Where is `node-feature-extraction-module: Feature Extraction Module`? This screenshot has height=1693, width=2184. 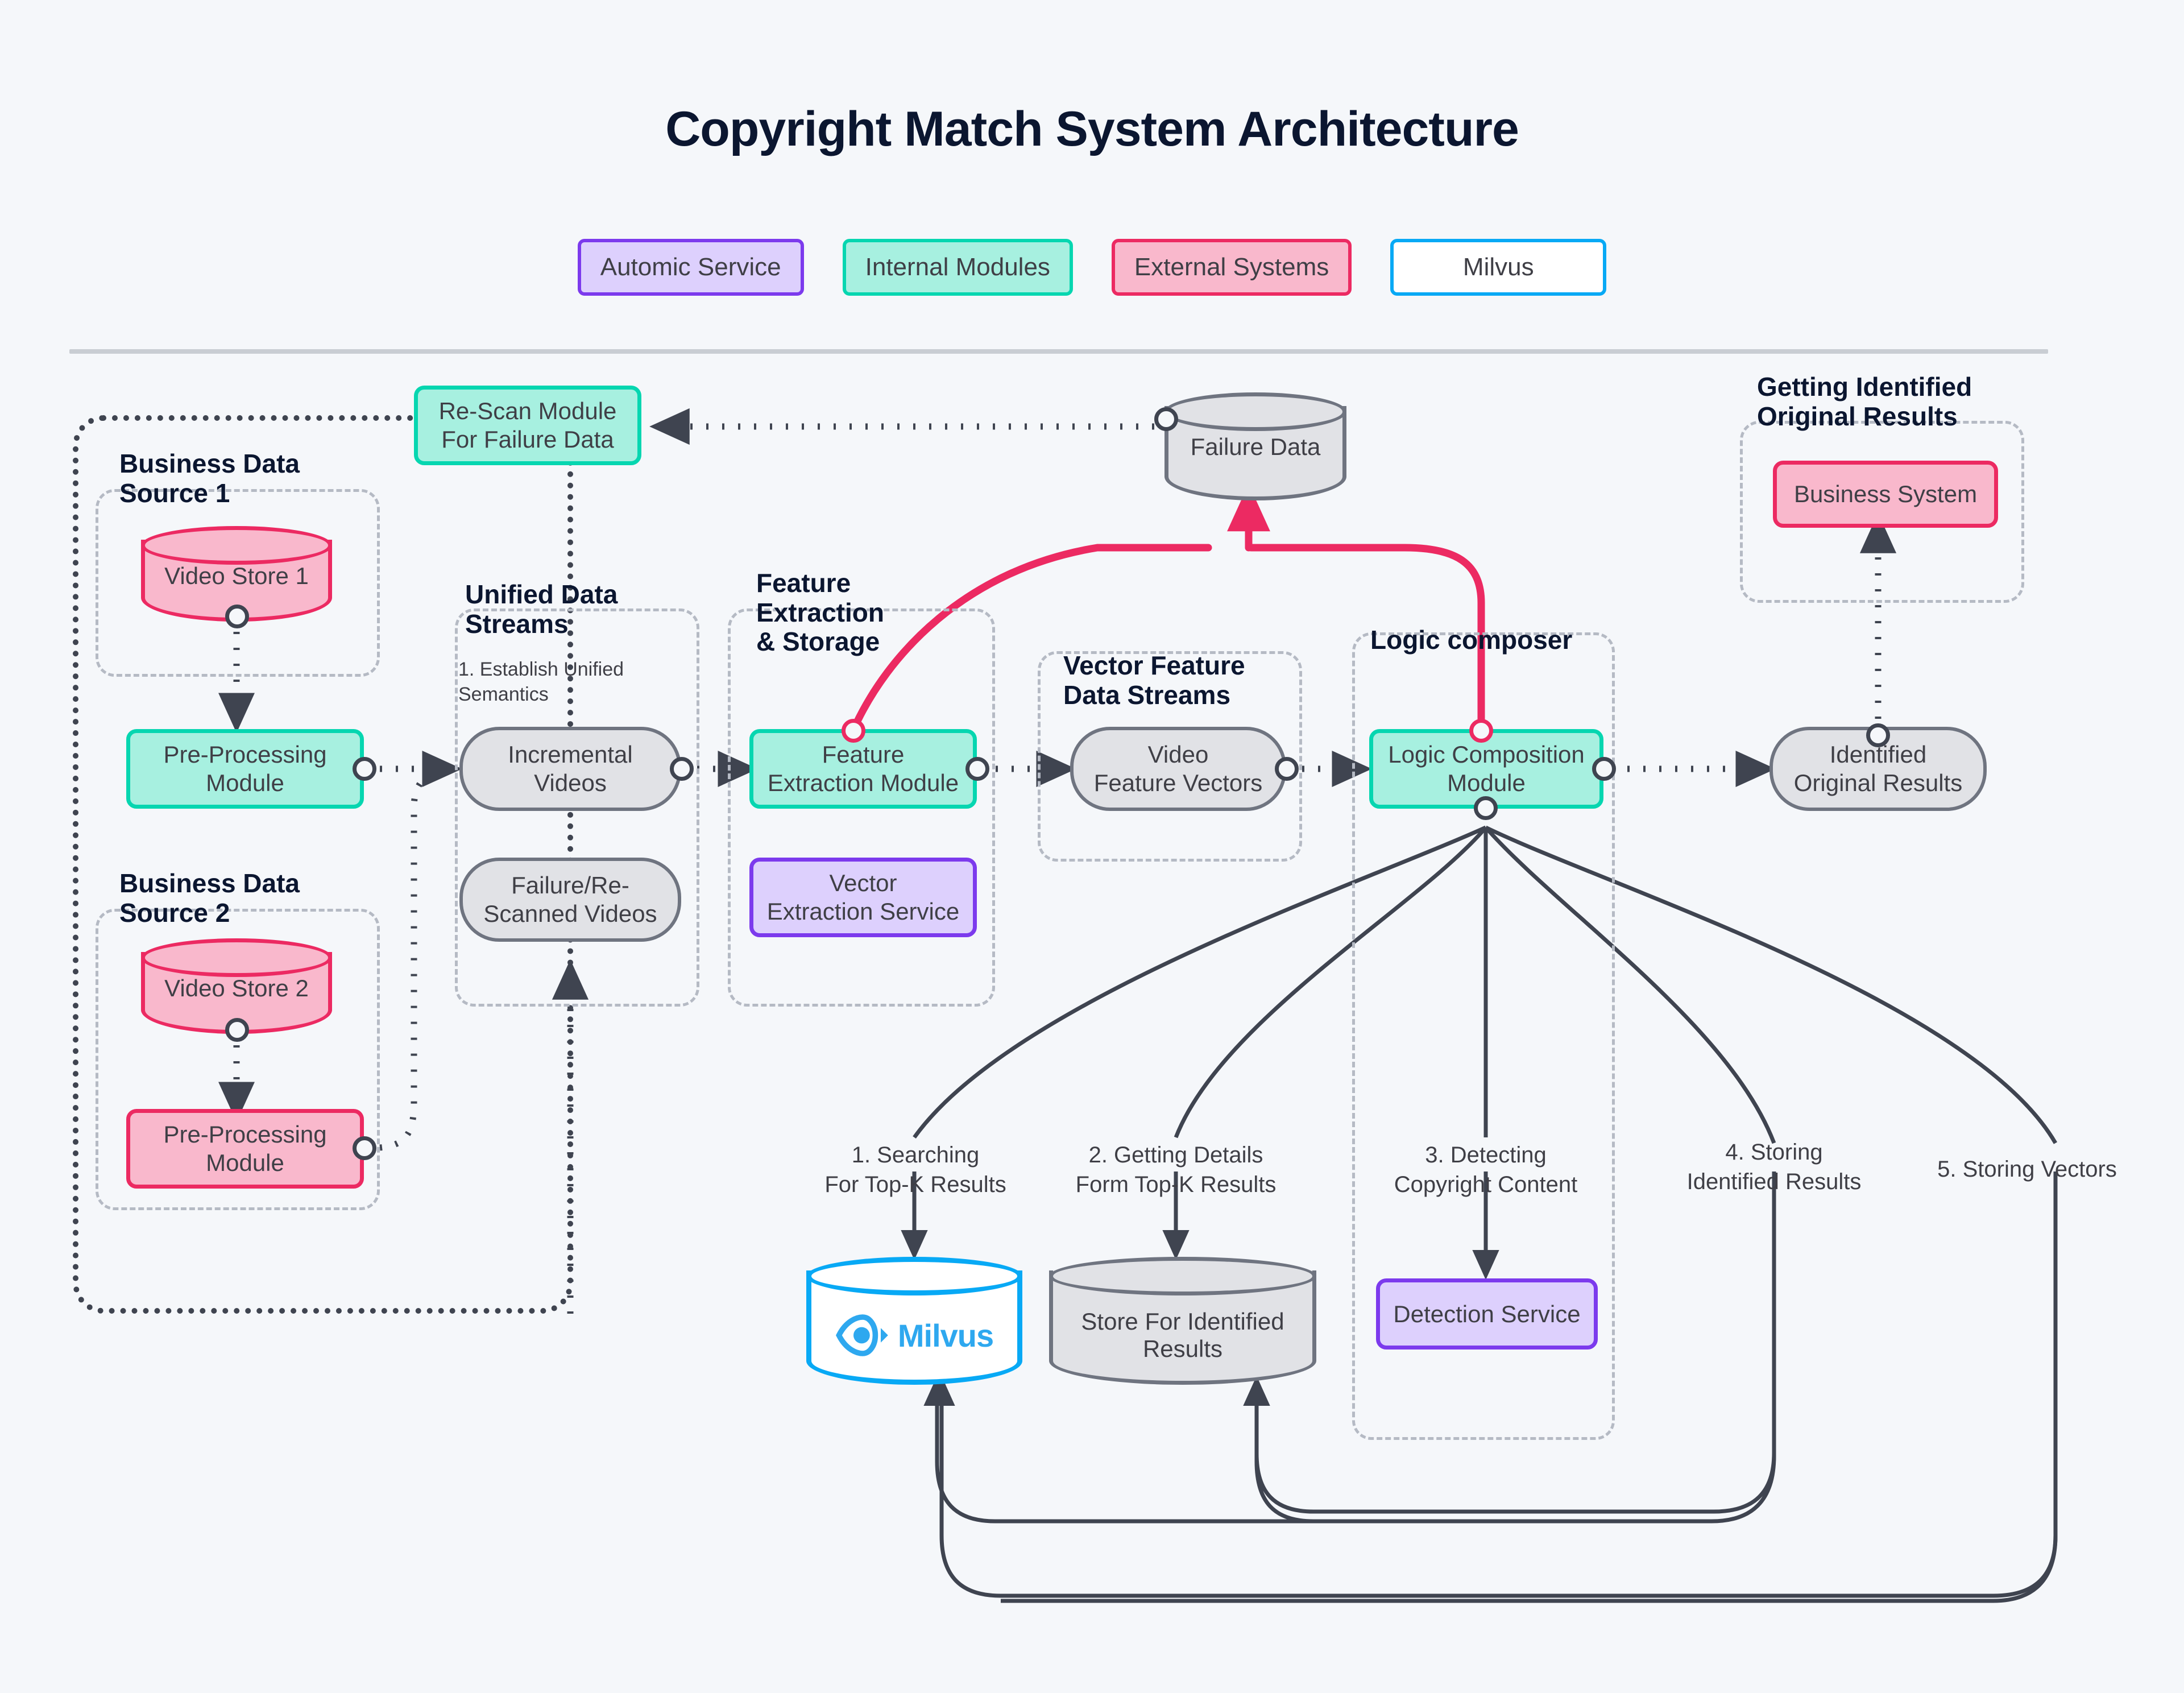 node-feature-extraction-module: Feature Extraction Module is located at coordinates (863, 769).